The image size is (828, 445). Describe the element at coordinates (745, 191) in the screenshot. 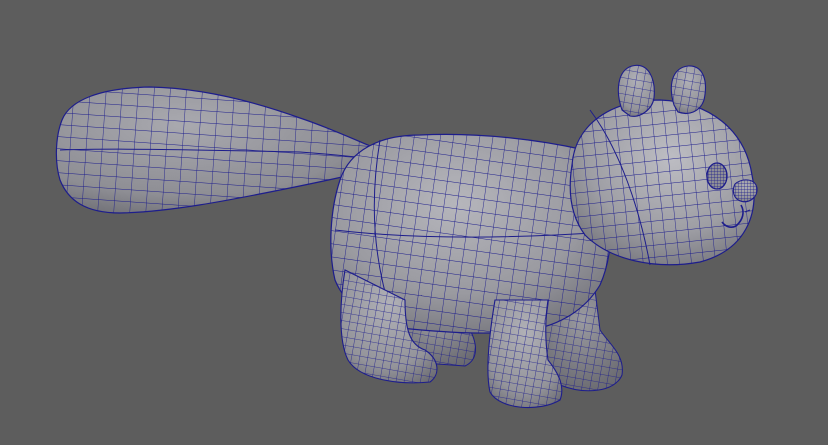

I see `nose` at that location.